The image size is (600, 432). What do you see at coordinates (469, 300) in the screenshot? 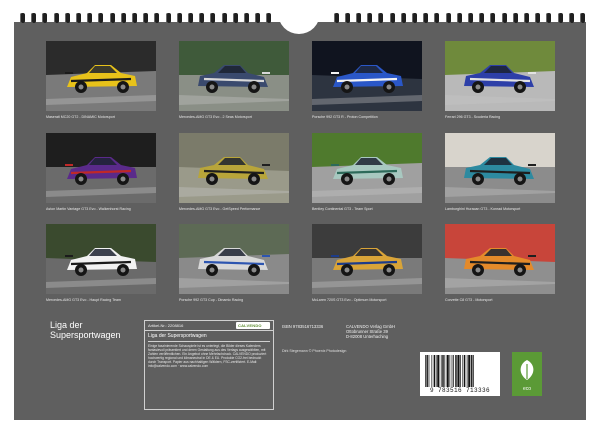
I see `photo-caption: Corvette C8 GT3 - Motorsport` at bounding box center [469, 300].